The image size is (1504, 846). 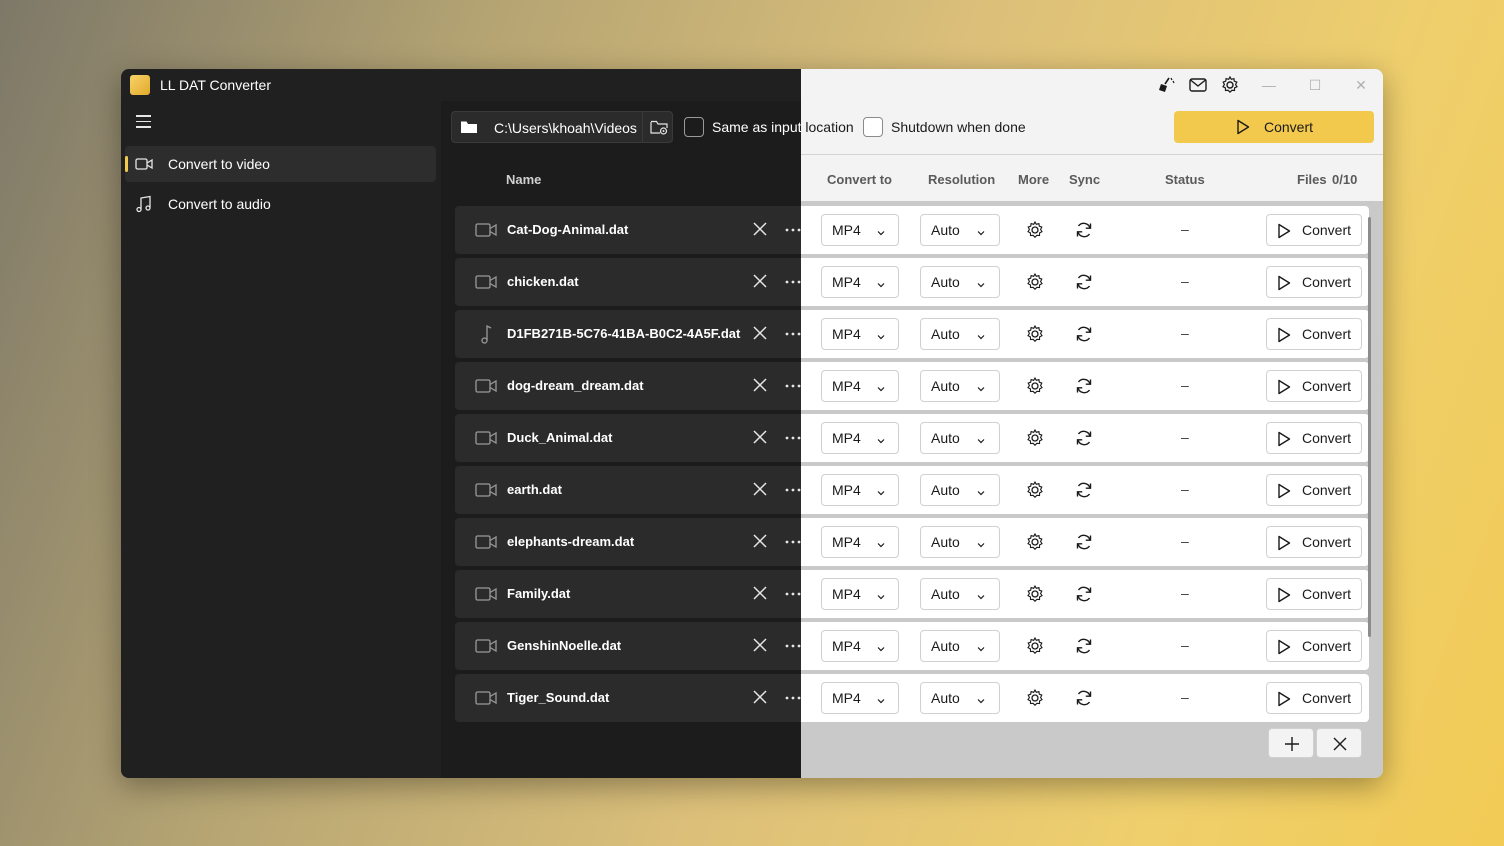 What do you see at coordinates (486, 542) in the screenshot?
I see `video-icon` at bounding box center [486, 542].